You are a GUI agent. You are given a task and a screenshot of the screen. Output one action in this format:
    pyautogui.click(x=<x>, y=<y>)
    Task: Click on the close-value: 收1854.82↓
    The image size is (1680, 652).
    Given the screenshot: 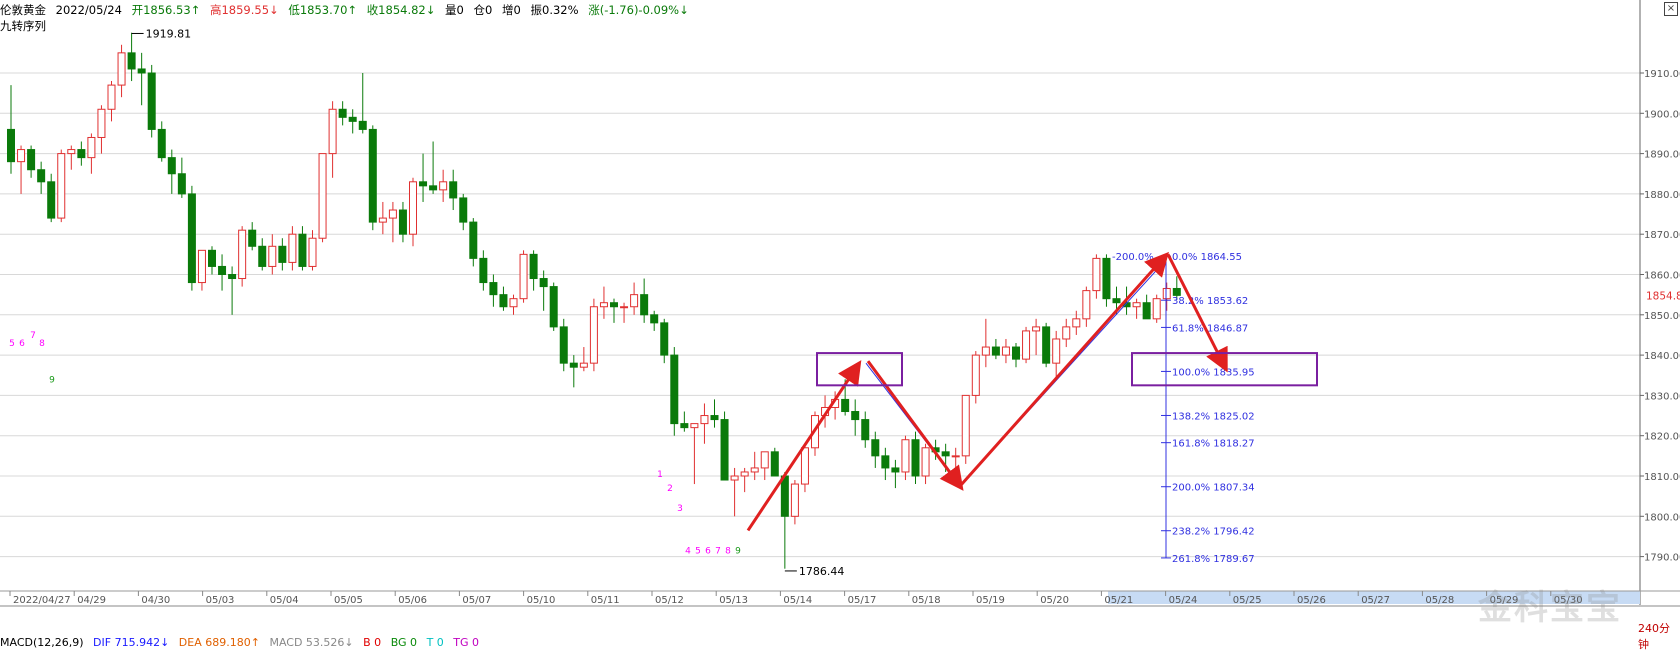 What is the action you would take?
    pyautogui.click(x=401, y=10)
    